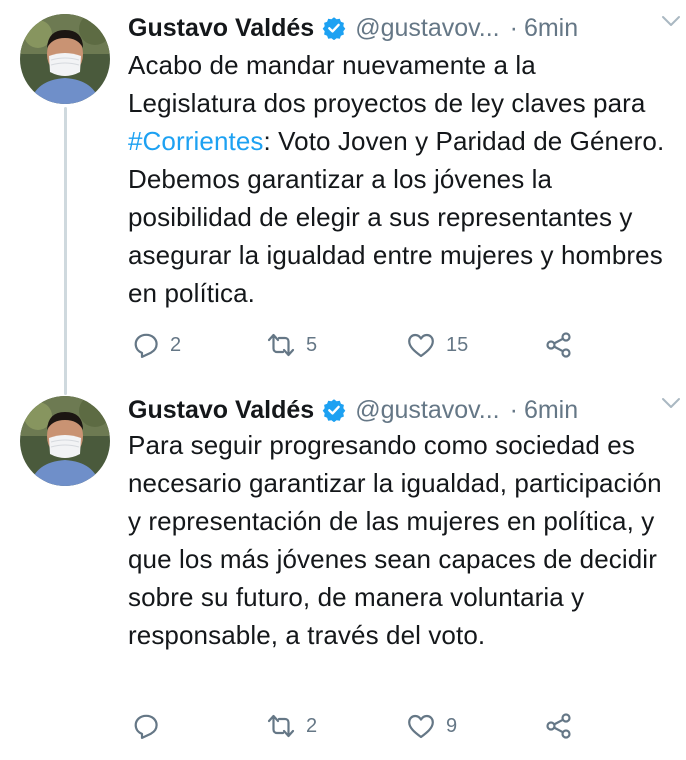  I want to click on like-count: 9, so click(452, 725).